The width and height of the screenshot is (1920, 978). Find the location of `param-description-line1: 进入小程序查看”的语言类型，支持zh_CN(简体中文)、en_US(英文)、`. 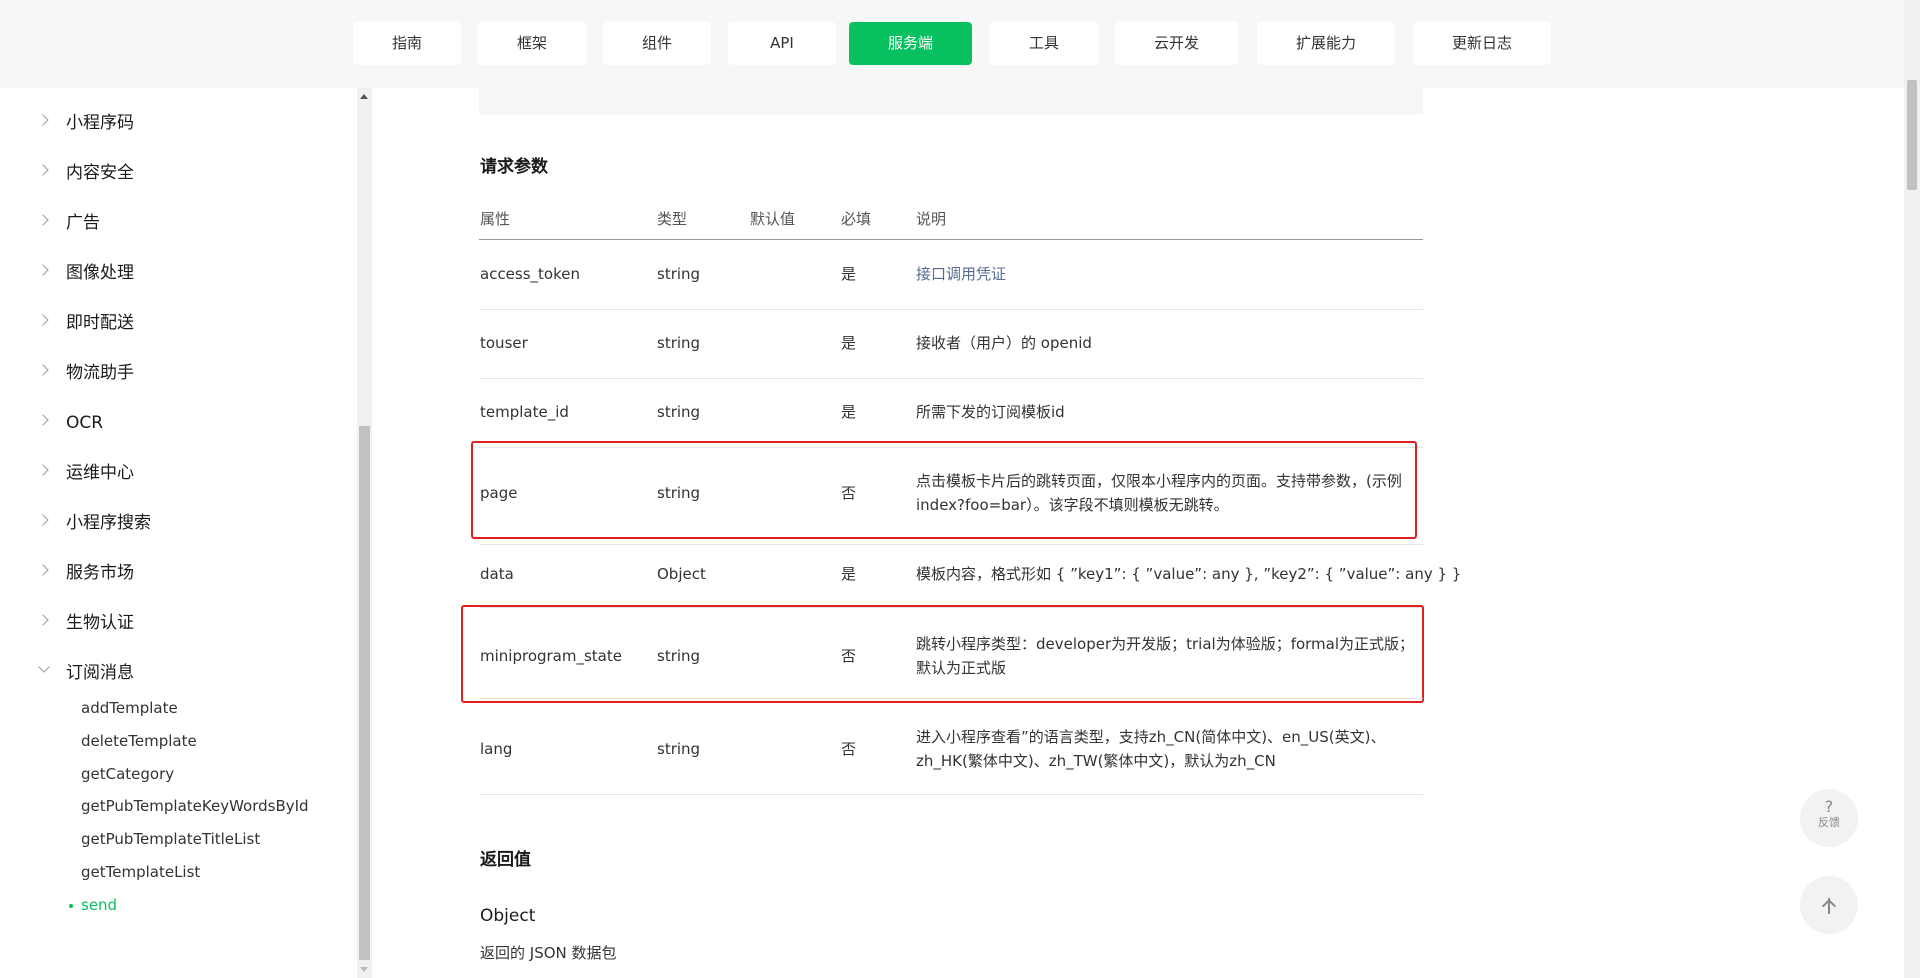

param-description-line1: 进入小程序查看”的语言类型，支持zh_CN(简体中文)、en_US(英文)、 is located at coordinates (1151, 737).